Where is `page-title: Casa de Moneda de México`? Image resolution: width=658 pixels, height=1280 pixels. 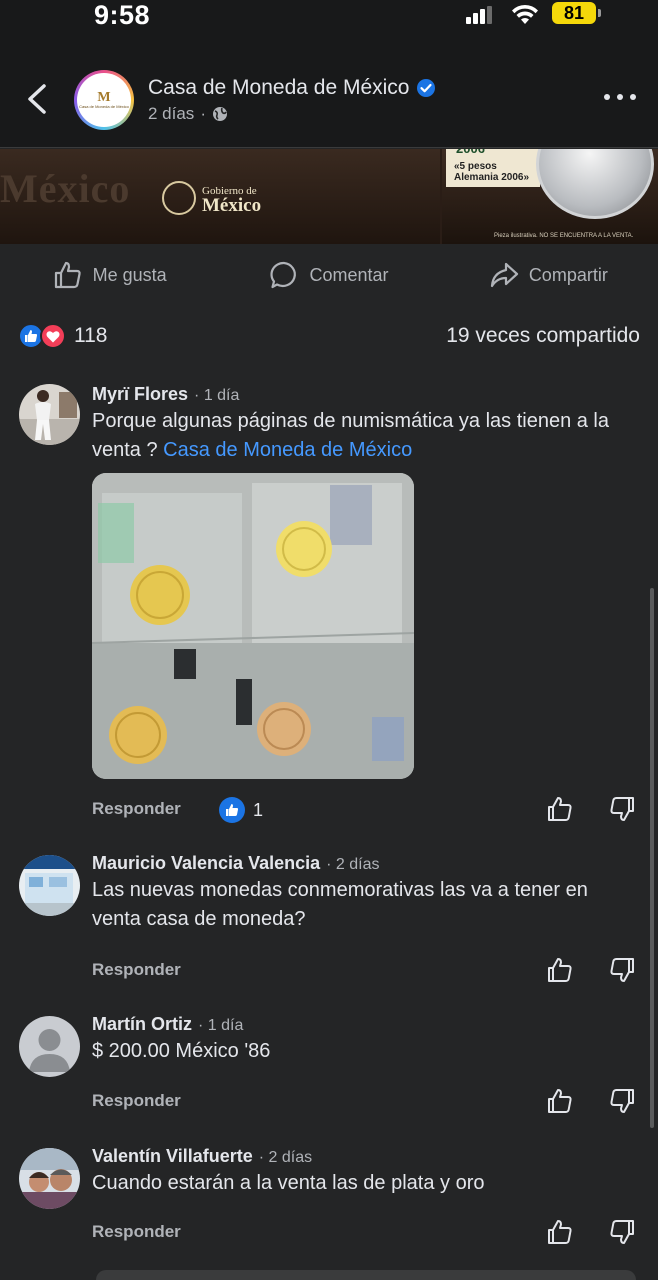
page-title: Casa de Moneda de México is located at coordinates (292, 88).